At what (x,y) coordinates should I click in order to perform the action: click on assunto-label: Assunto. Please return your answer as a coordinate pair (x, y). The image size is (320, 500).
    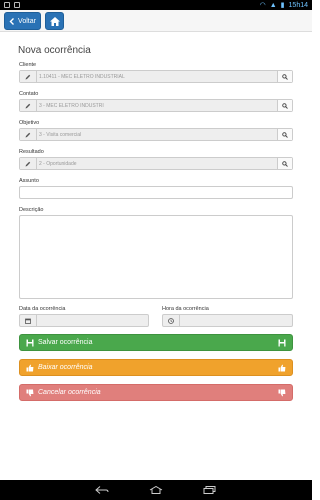
    Looking at the image, I should click on (29, 181).